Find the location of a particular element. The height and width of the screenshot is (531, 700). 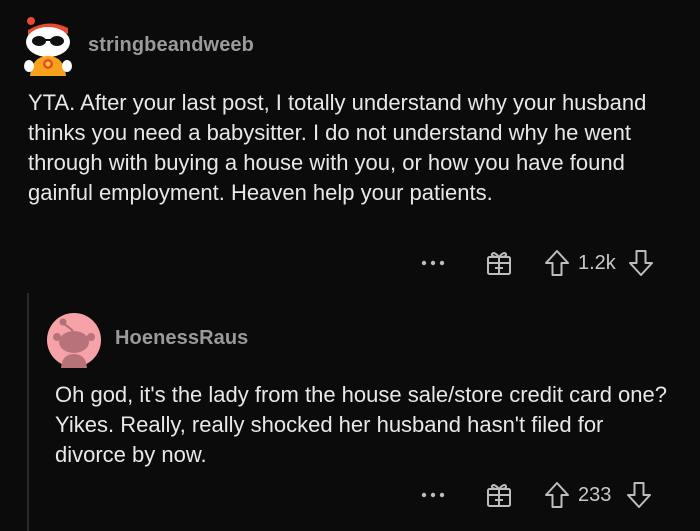

vote-score: 233 is located at coordinates (595, 494).